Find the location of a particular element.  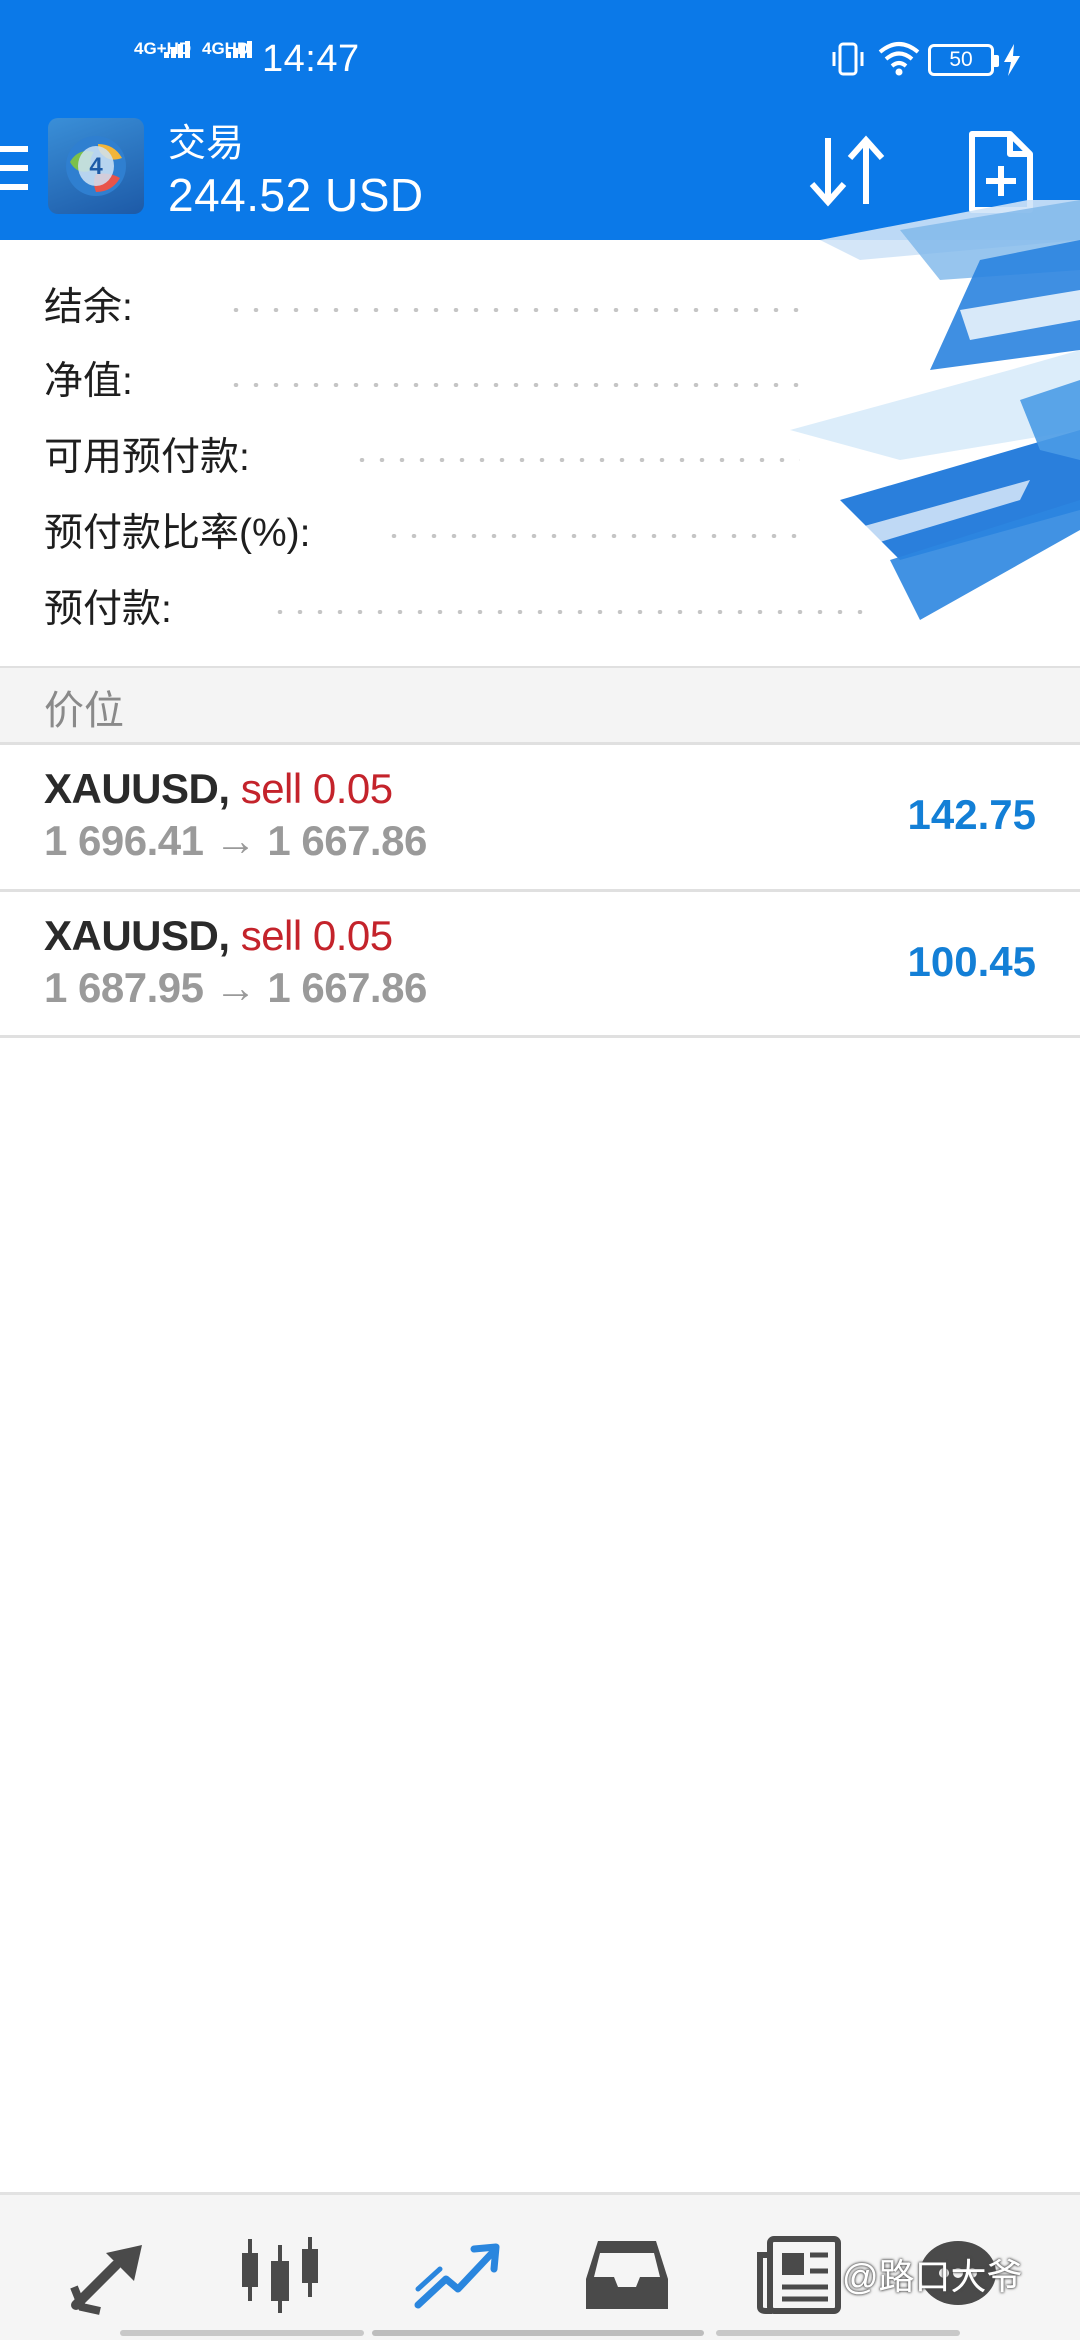

section-header-positions: 价位 is located at coordinates (540, 705).